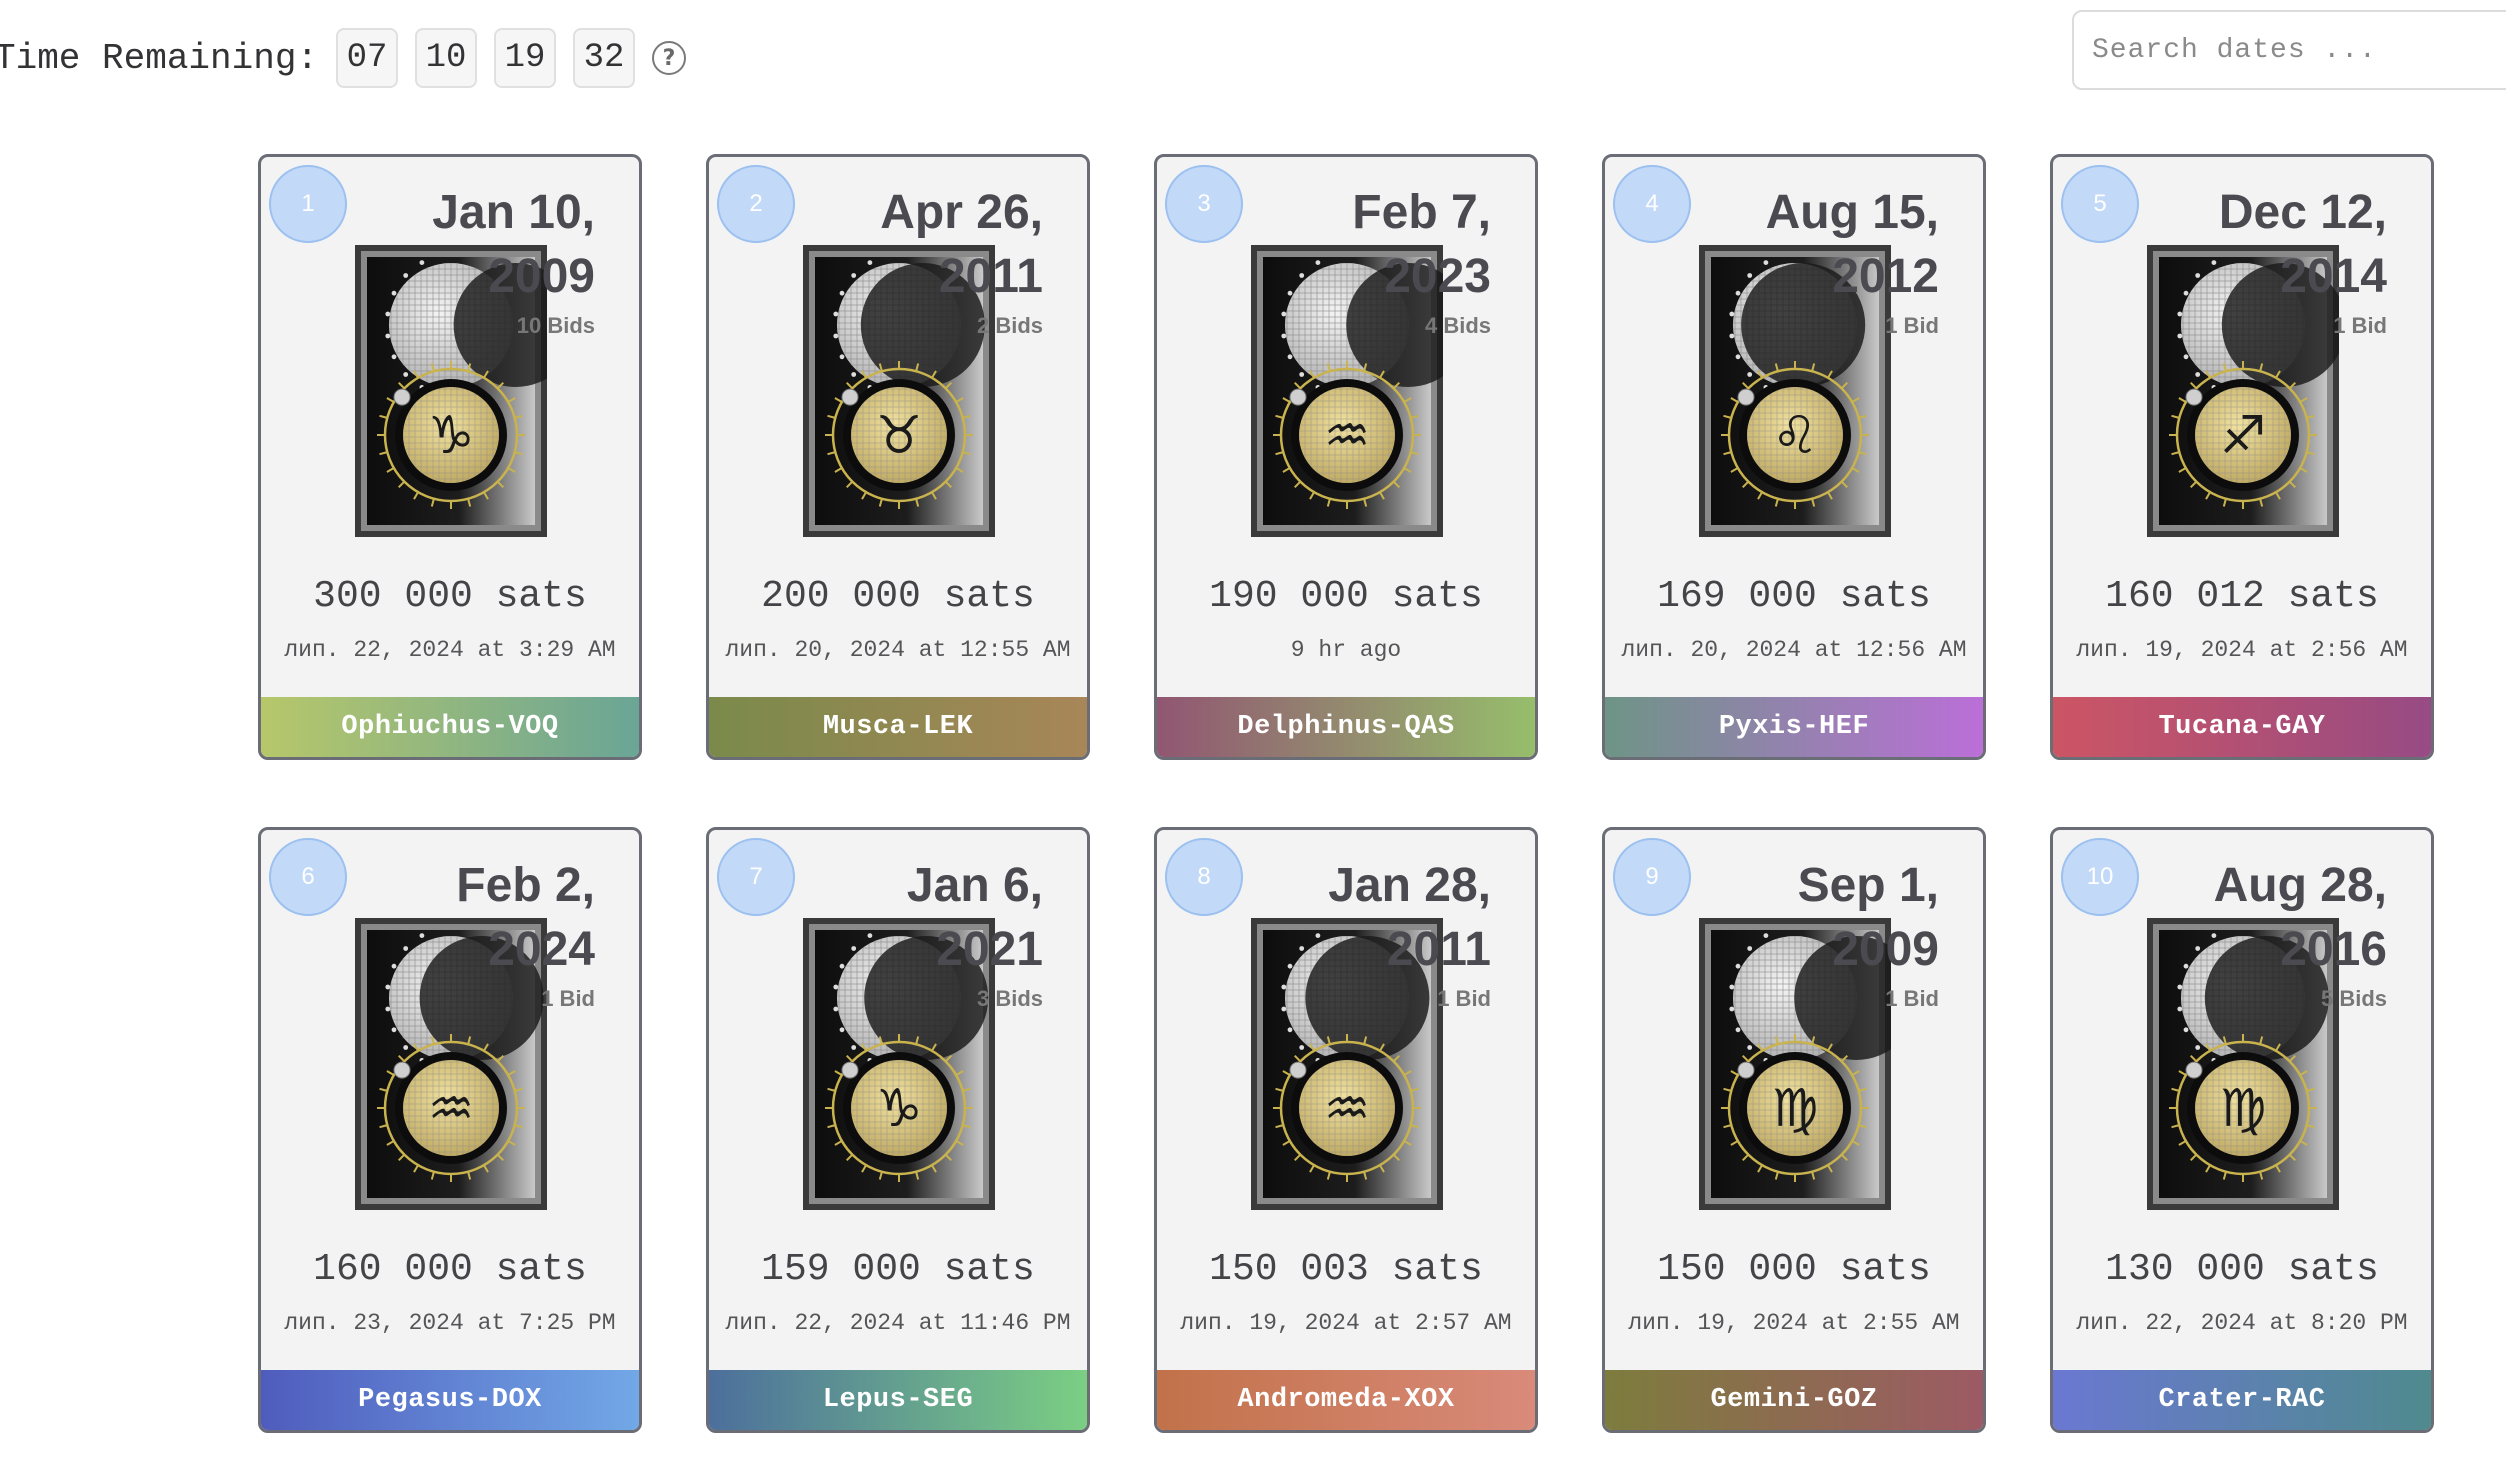  What do you see at coordinates (974, 885) in the screenshot?
I see `date-month-day: Jan 6,` at bounding box center [974, 885].